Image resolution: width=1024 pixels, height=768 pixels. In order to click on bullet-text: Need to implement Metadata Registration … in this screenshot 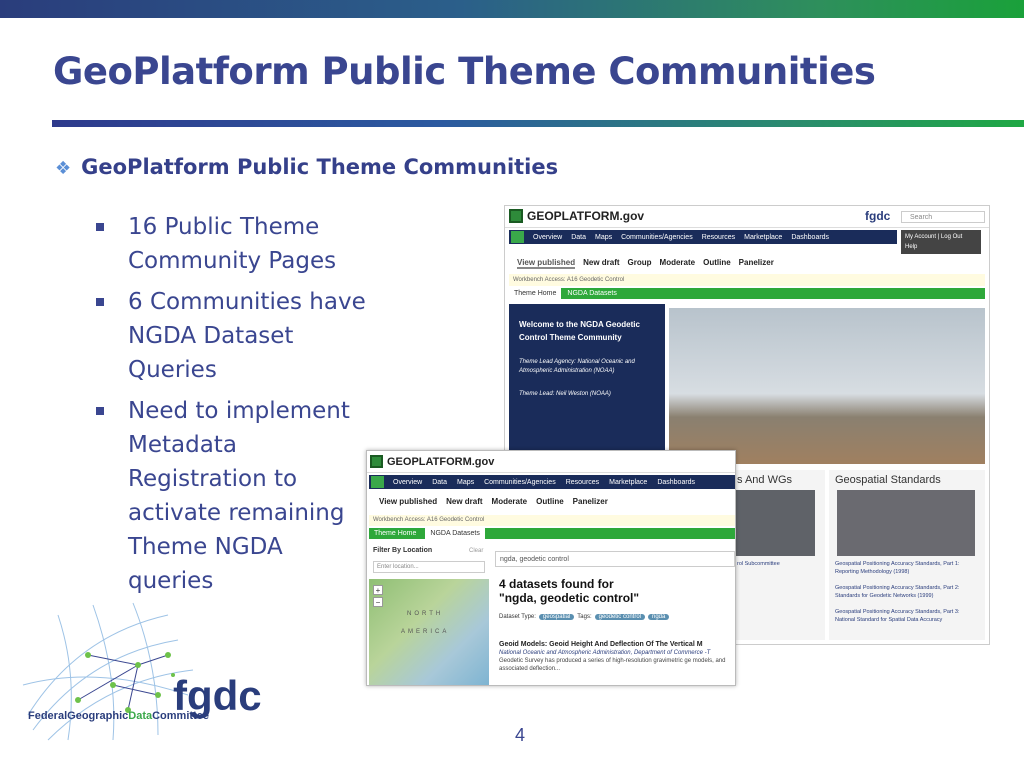, I will do `click(239, 496)`.